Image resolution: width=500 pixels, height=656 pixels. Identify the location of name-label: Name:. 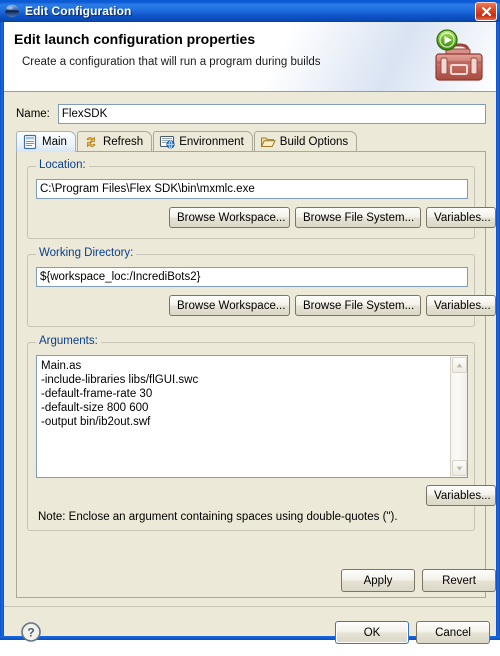
(33, 114).